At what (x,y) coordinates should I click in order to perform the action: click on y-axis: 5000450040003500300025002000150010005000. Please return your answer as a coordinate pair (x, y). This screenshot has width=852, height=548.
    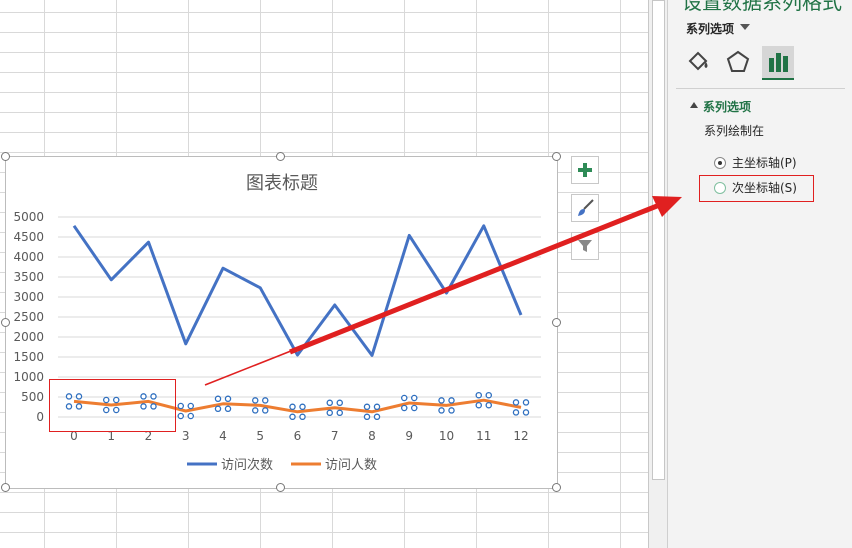
    Looking at the image, I should click on (28, 317).